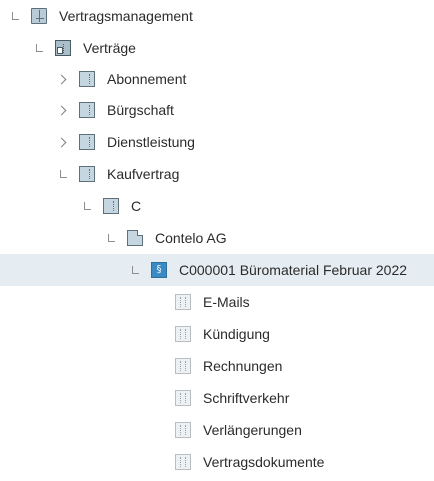 The image size is (434, 481). Describe the element at coordinates (252, 430) in the screenshot. I see `tree-node-label: Verlängerungen` at that location.